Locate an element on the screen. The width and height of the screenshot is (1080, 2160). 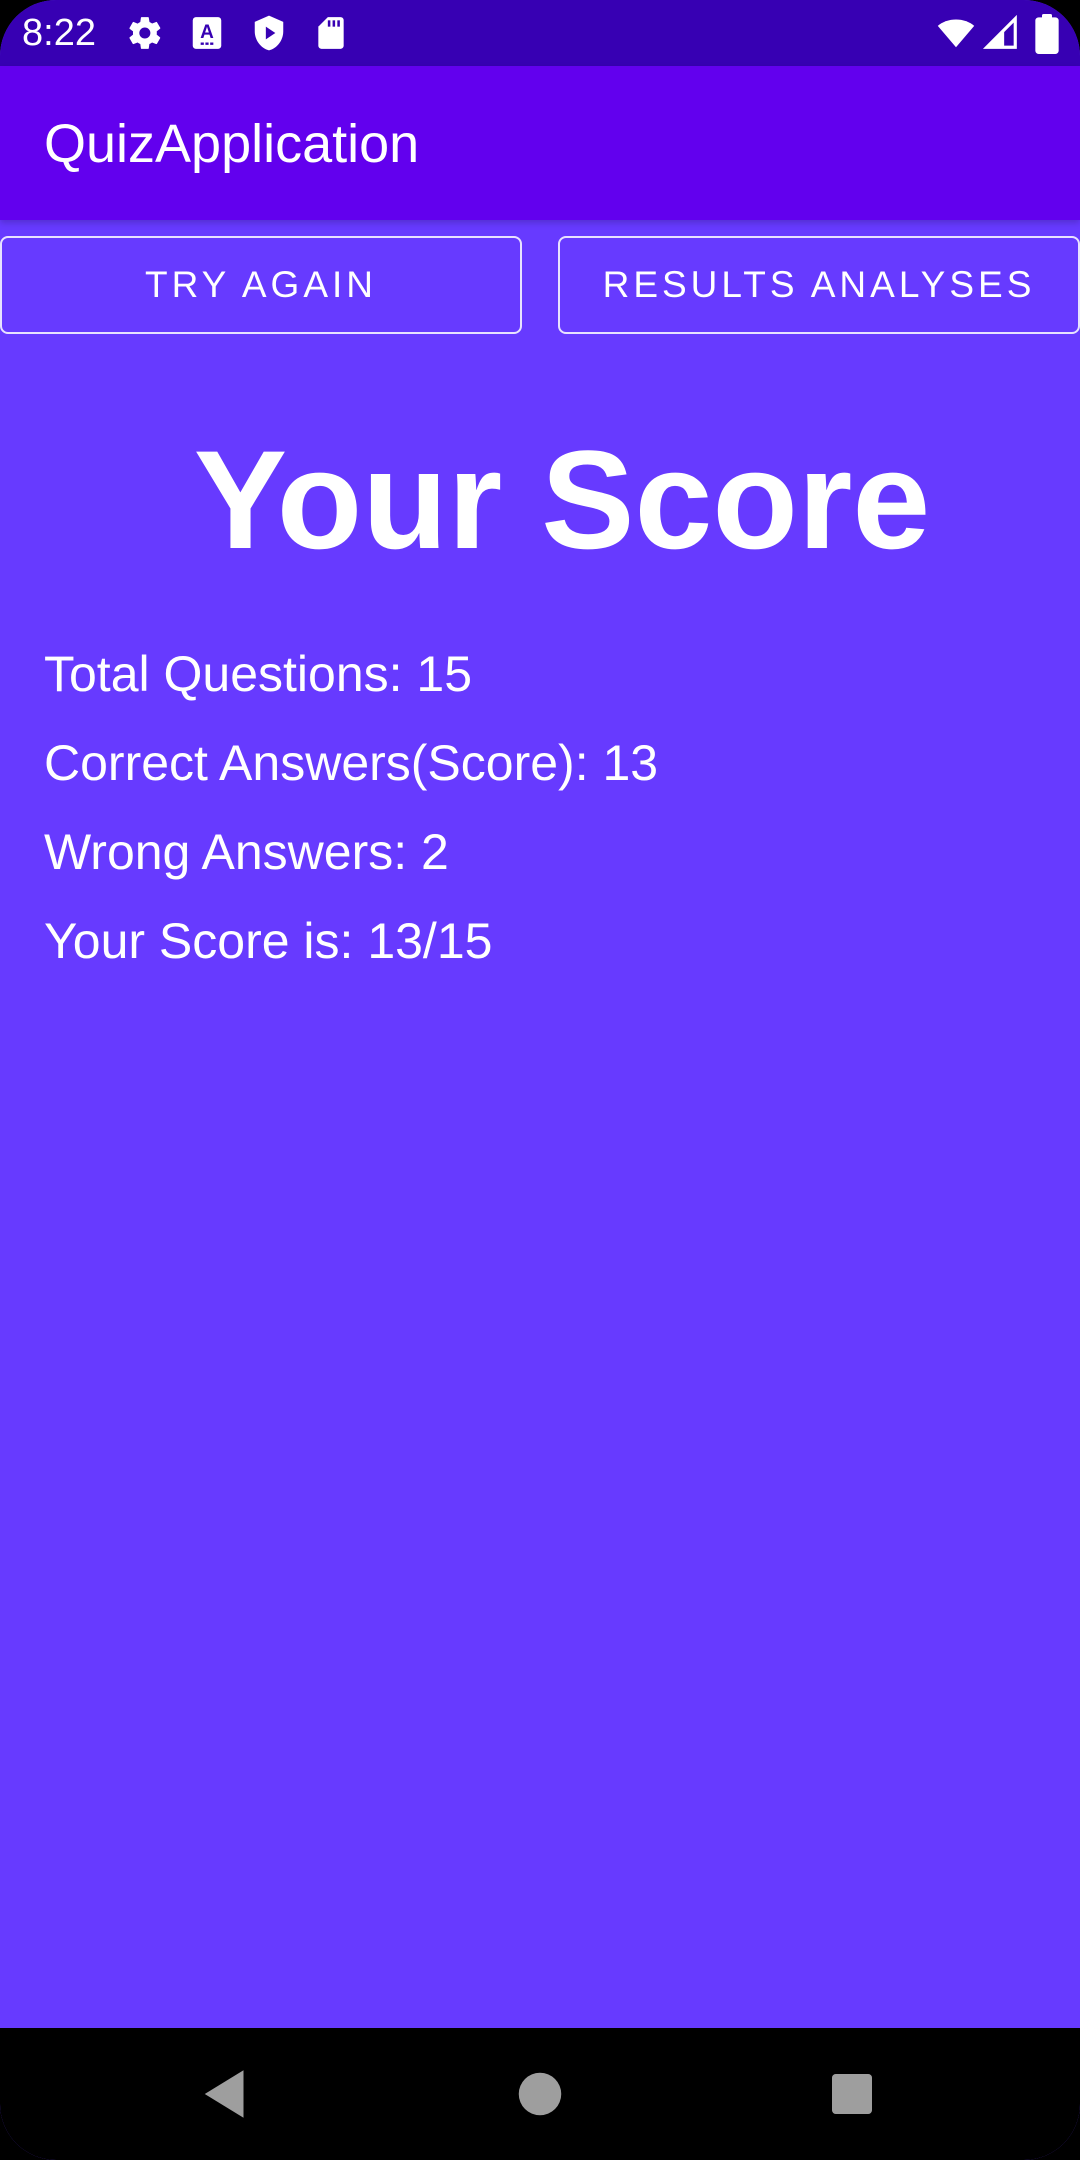
status-time: 8:22 is located at coordinates (59, 33).